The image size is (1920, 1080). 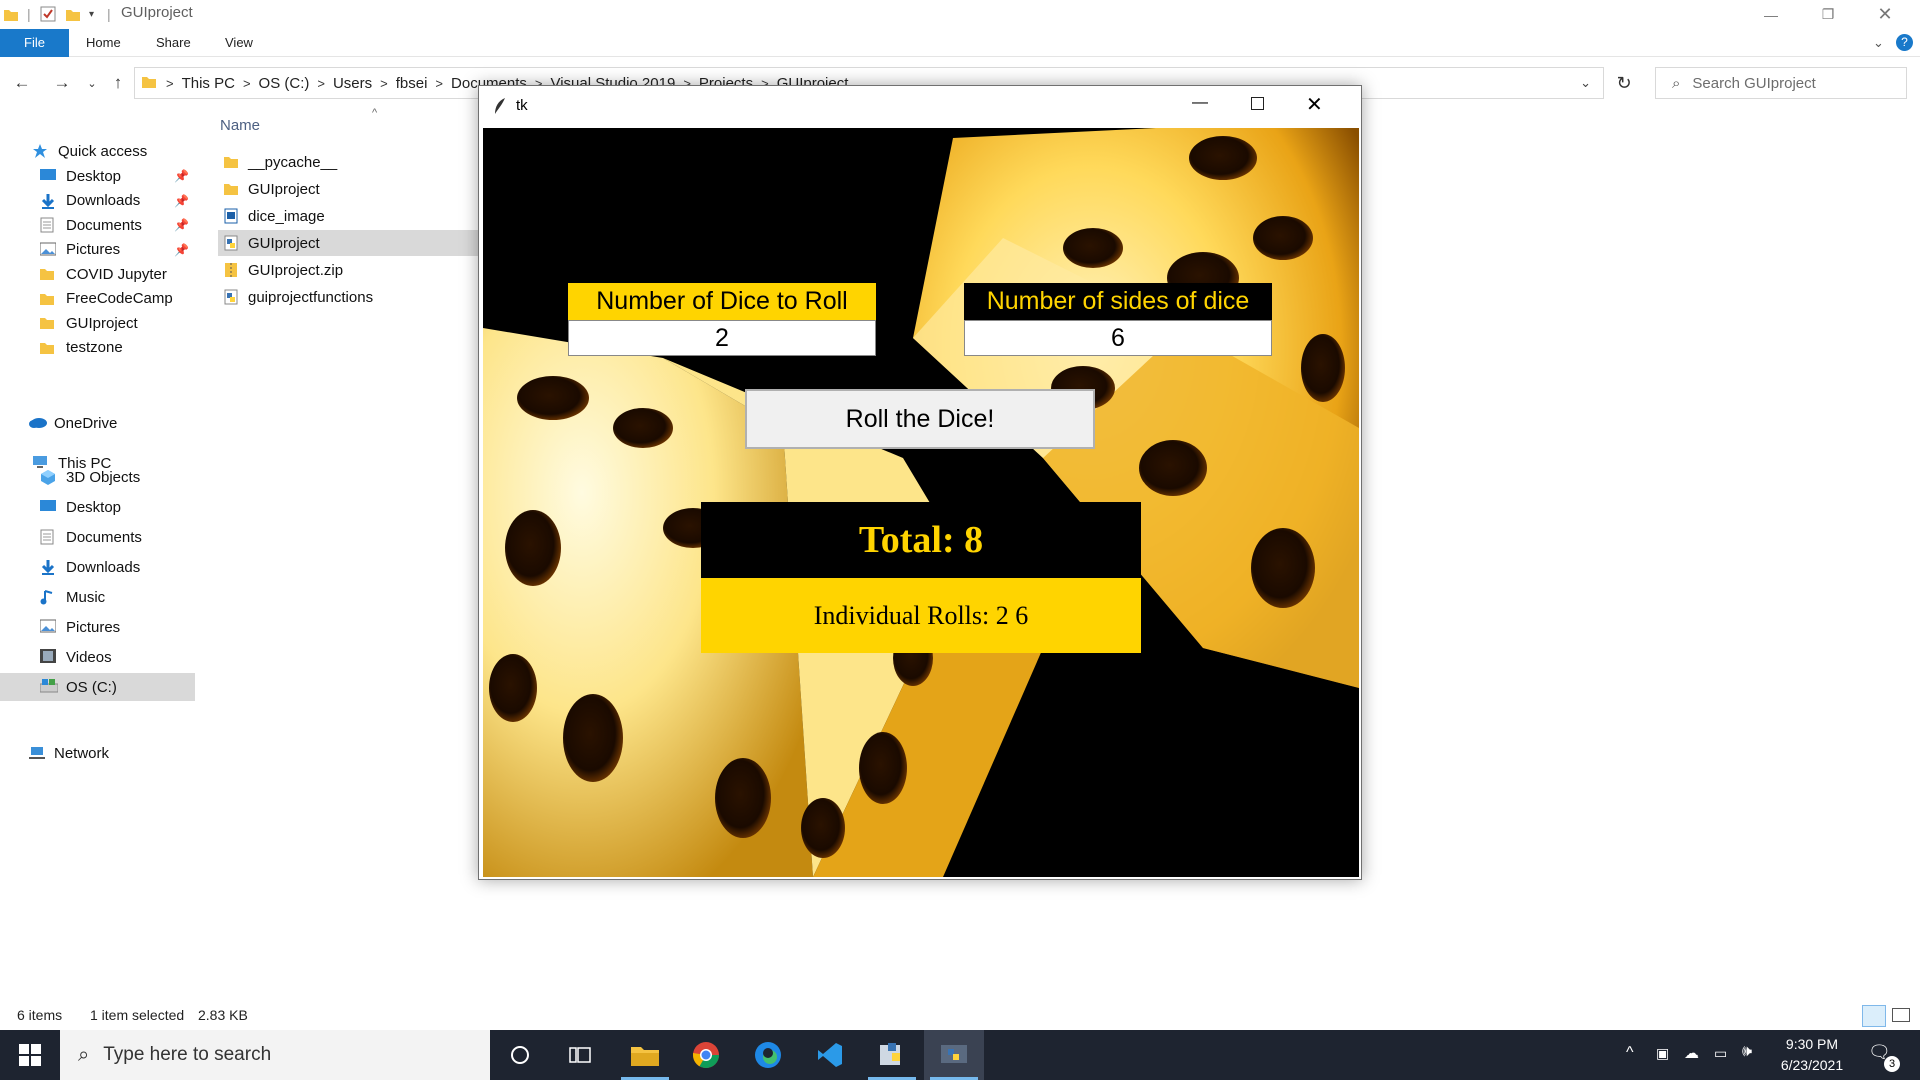 I want to click on breadcrumb-os-c: OS (C:), so click(x=284, y=83).